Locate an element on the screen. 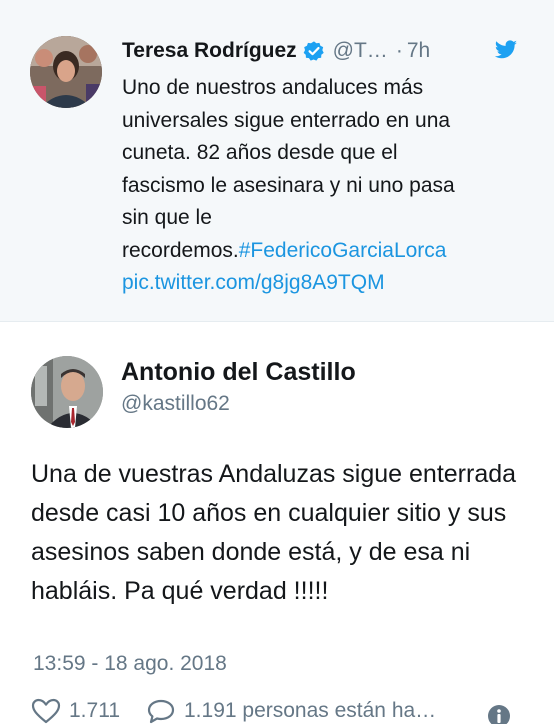 This screenshot has width=554, height=724. quoted-text-prefix: recordemos. is located at coordinates (180, 250).